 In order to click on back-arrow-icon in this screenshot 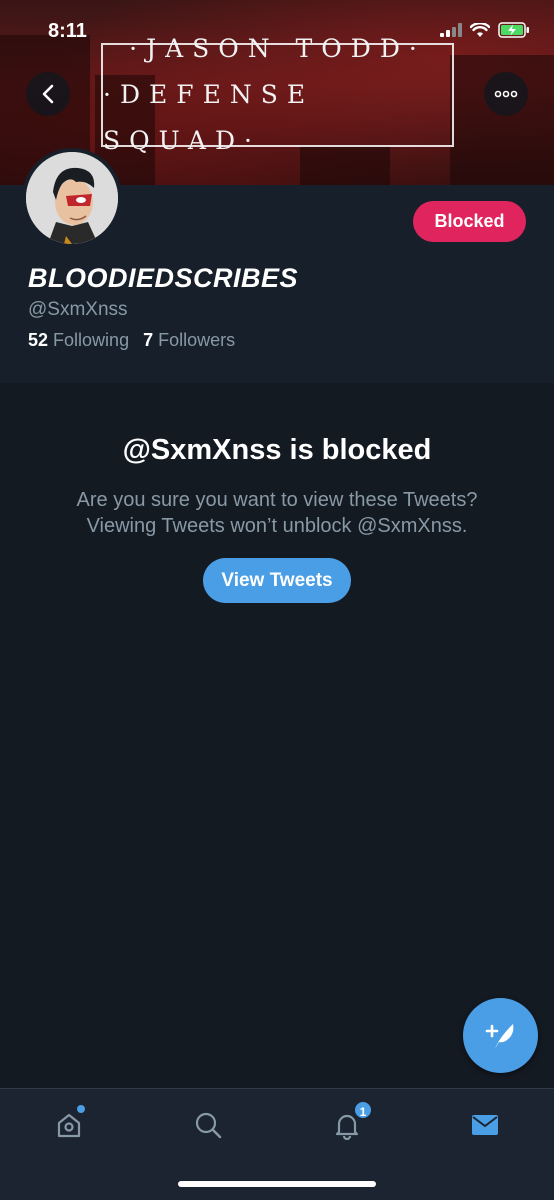, I will do `click(48, 94)`.